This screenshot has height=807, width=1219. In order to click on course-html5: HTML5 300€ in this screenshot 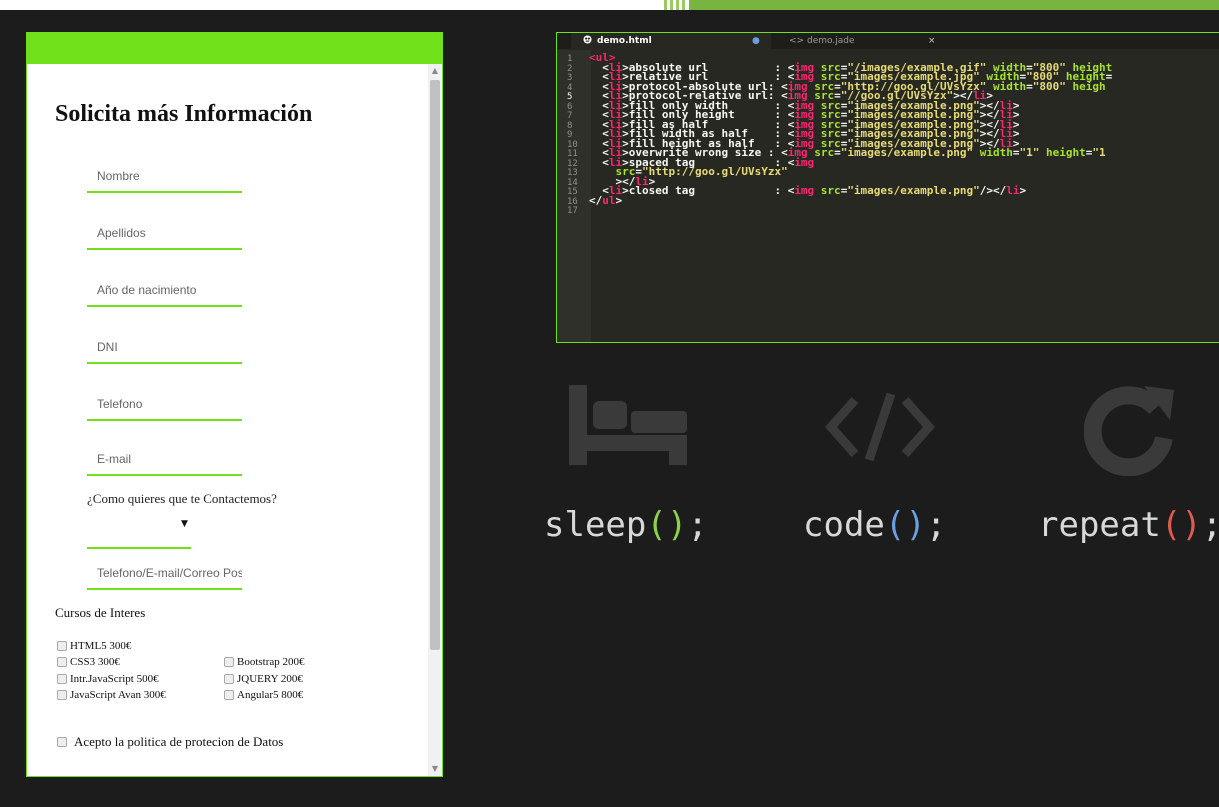, I will do `click(94, 646)`.